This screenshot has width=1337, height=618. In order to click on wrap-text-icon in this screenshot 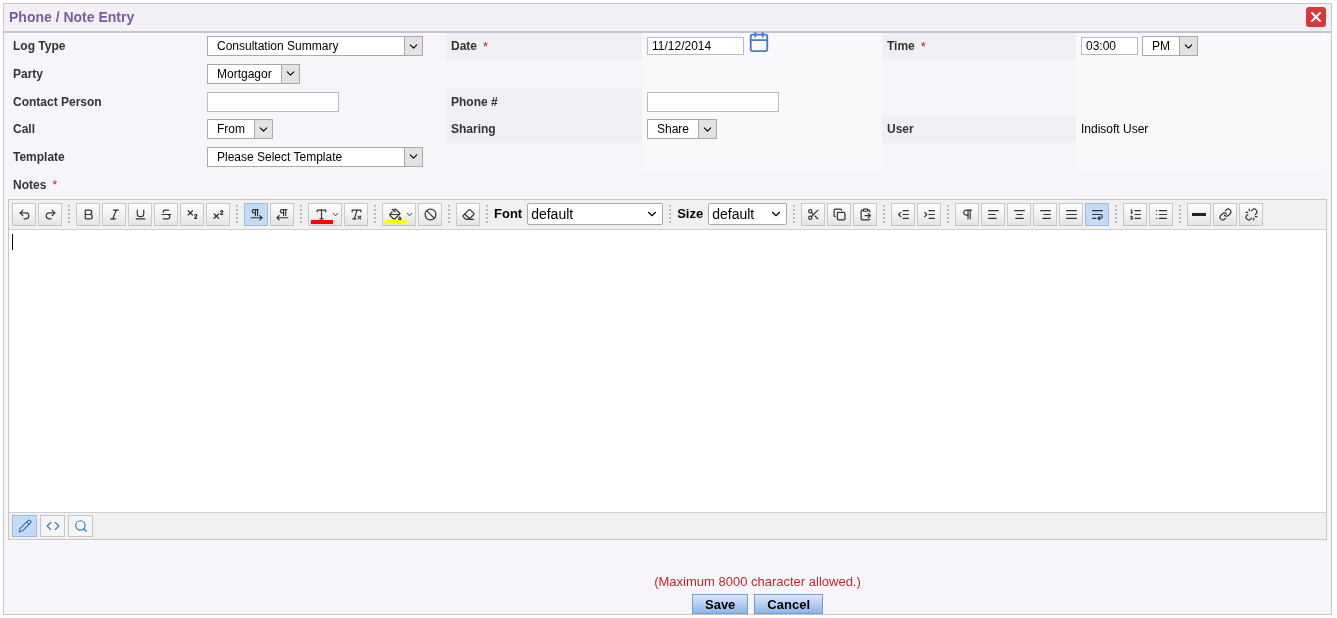, I will do `click(1097, 214)`.